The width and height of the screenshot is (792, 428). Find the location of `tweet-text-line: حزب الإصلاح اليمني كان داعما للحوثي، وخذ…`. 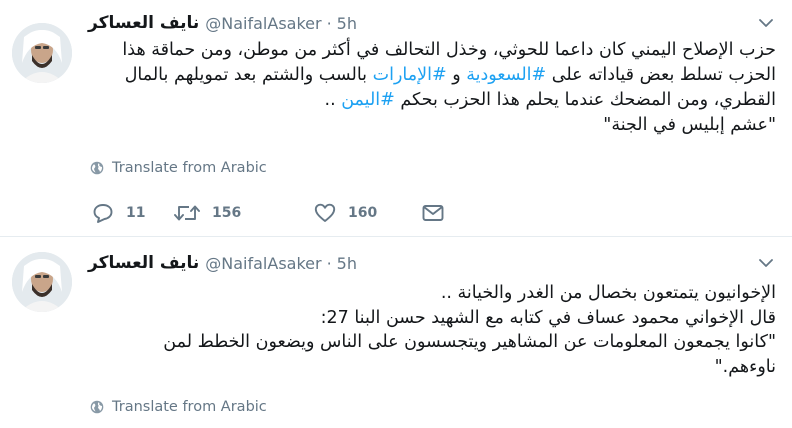

tweet-text-line: حزب الإصلاح اليمني كان داعما للحوثي، وخذ… is located at coordinates (432, 50).